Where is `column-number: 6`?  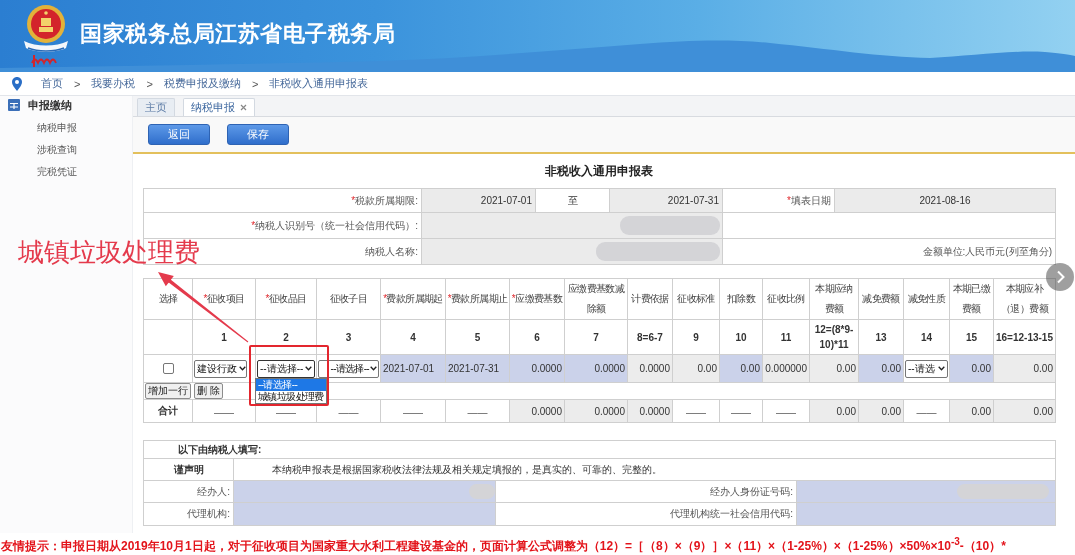
column-number: 6 is located at coordinates (537, 337).